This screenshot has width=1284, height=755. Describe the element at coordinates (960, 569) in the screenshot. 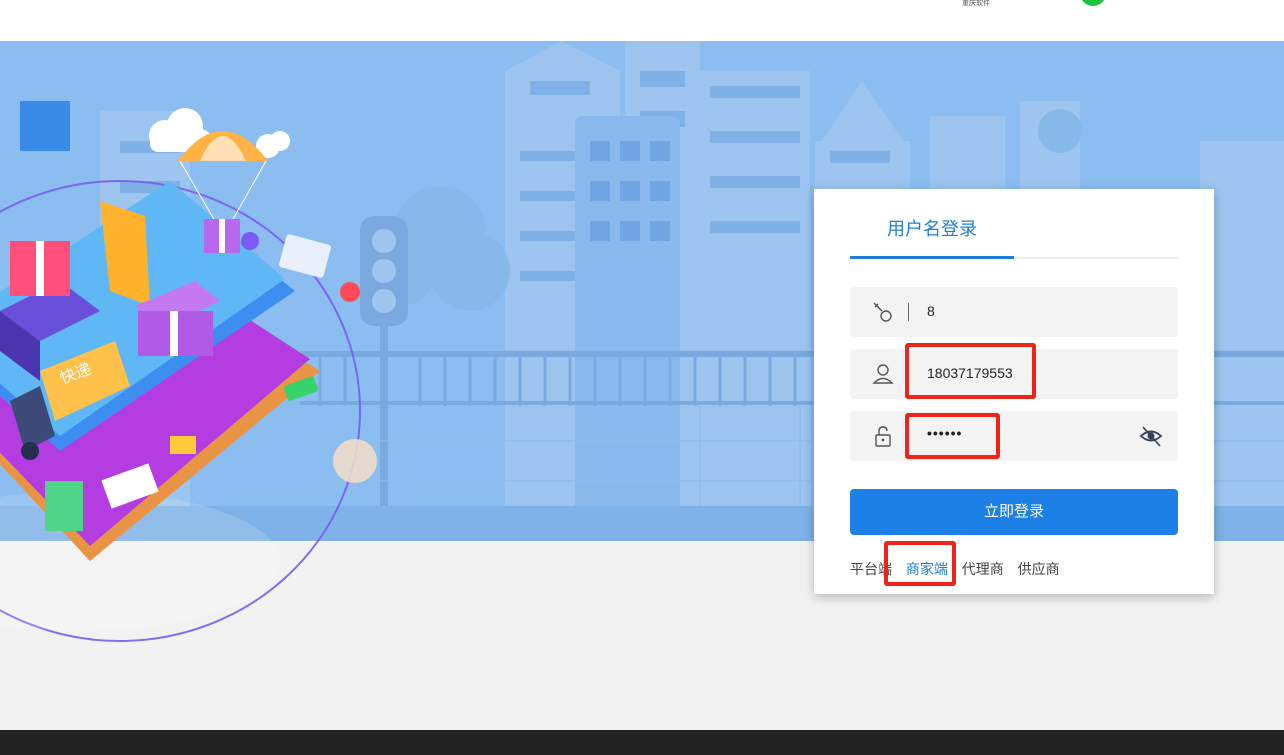

I see `role-switcher: 平台端 商家端 代理商 供应商` at that location.